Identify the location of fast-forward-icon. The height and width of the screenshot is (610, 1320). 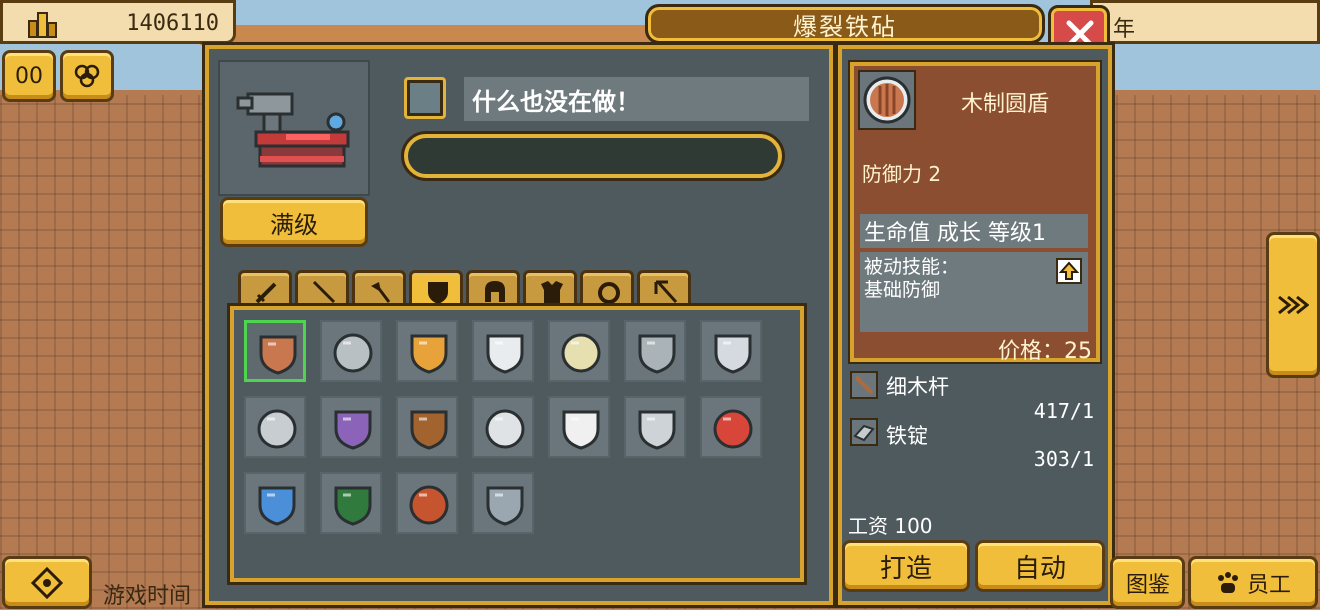
(1293, 305).